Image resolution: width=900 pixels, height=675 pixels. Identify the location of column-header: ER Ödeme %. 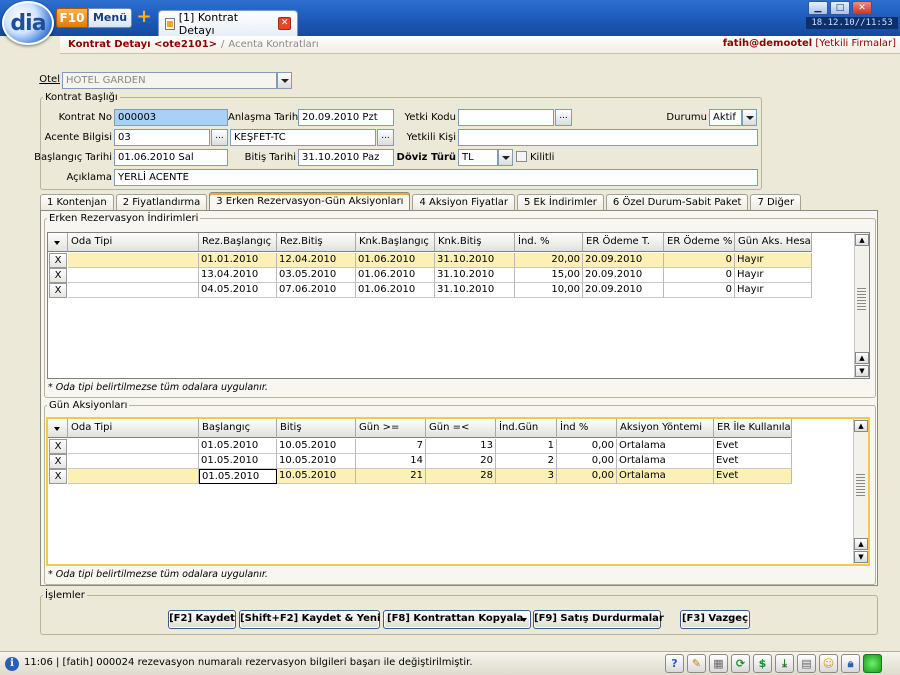
(699, 242).